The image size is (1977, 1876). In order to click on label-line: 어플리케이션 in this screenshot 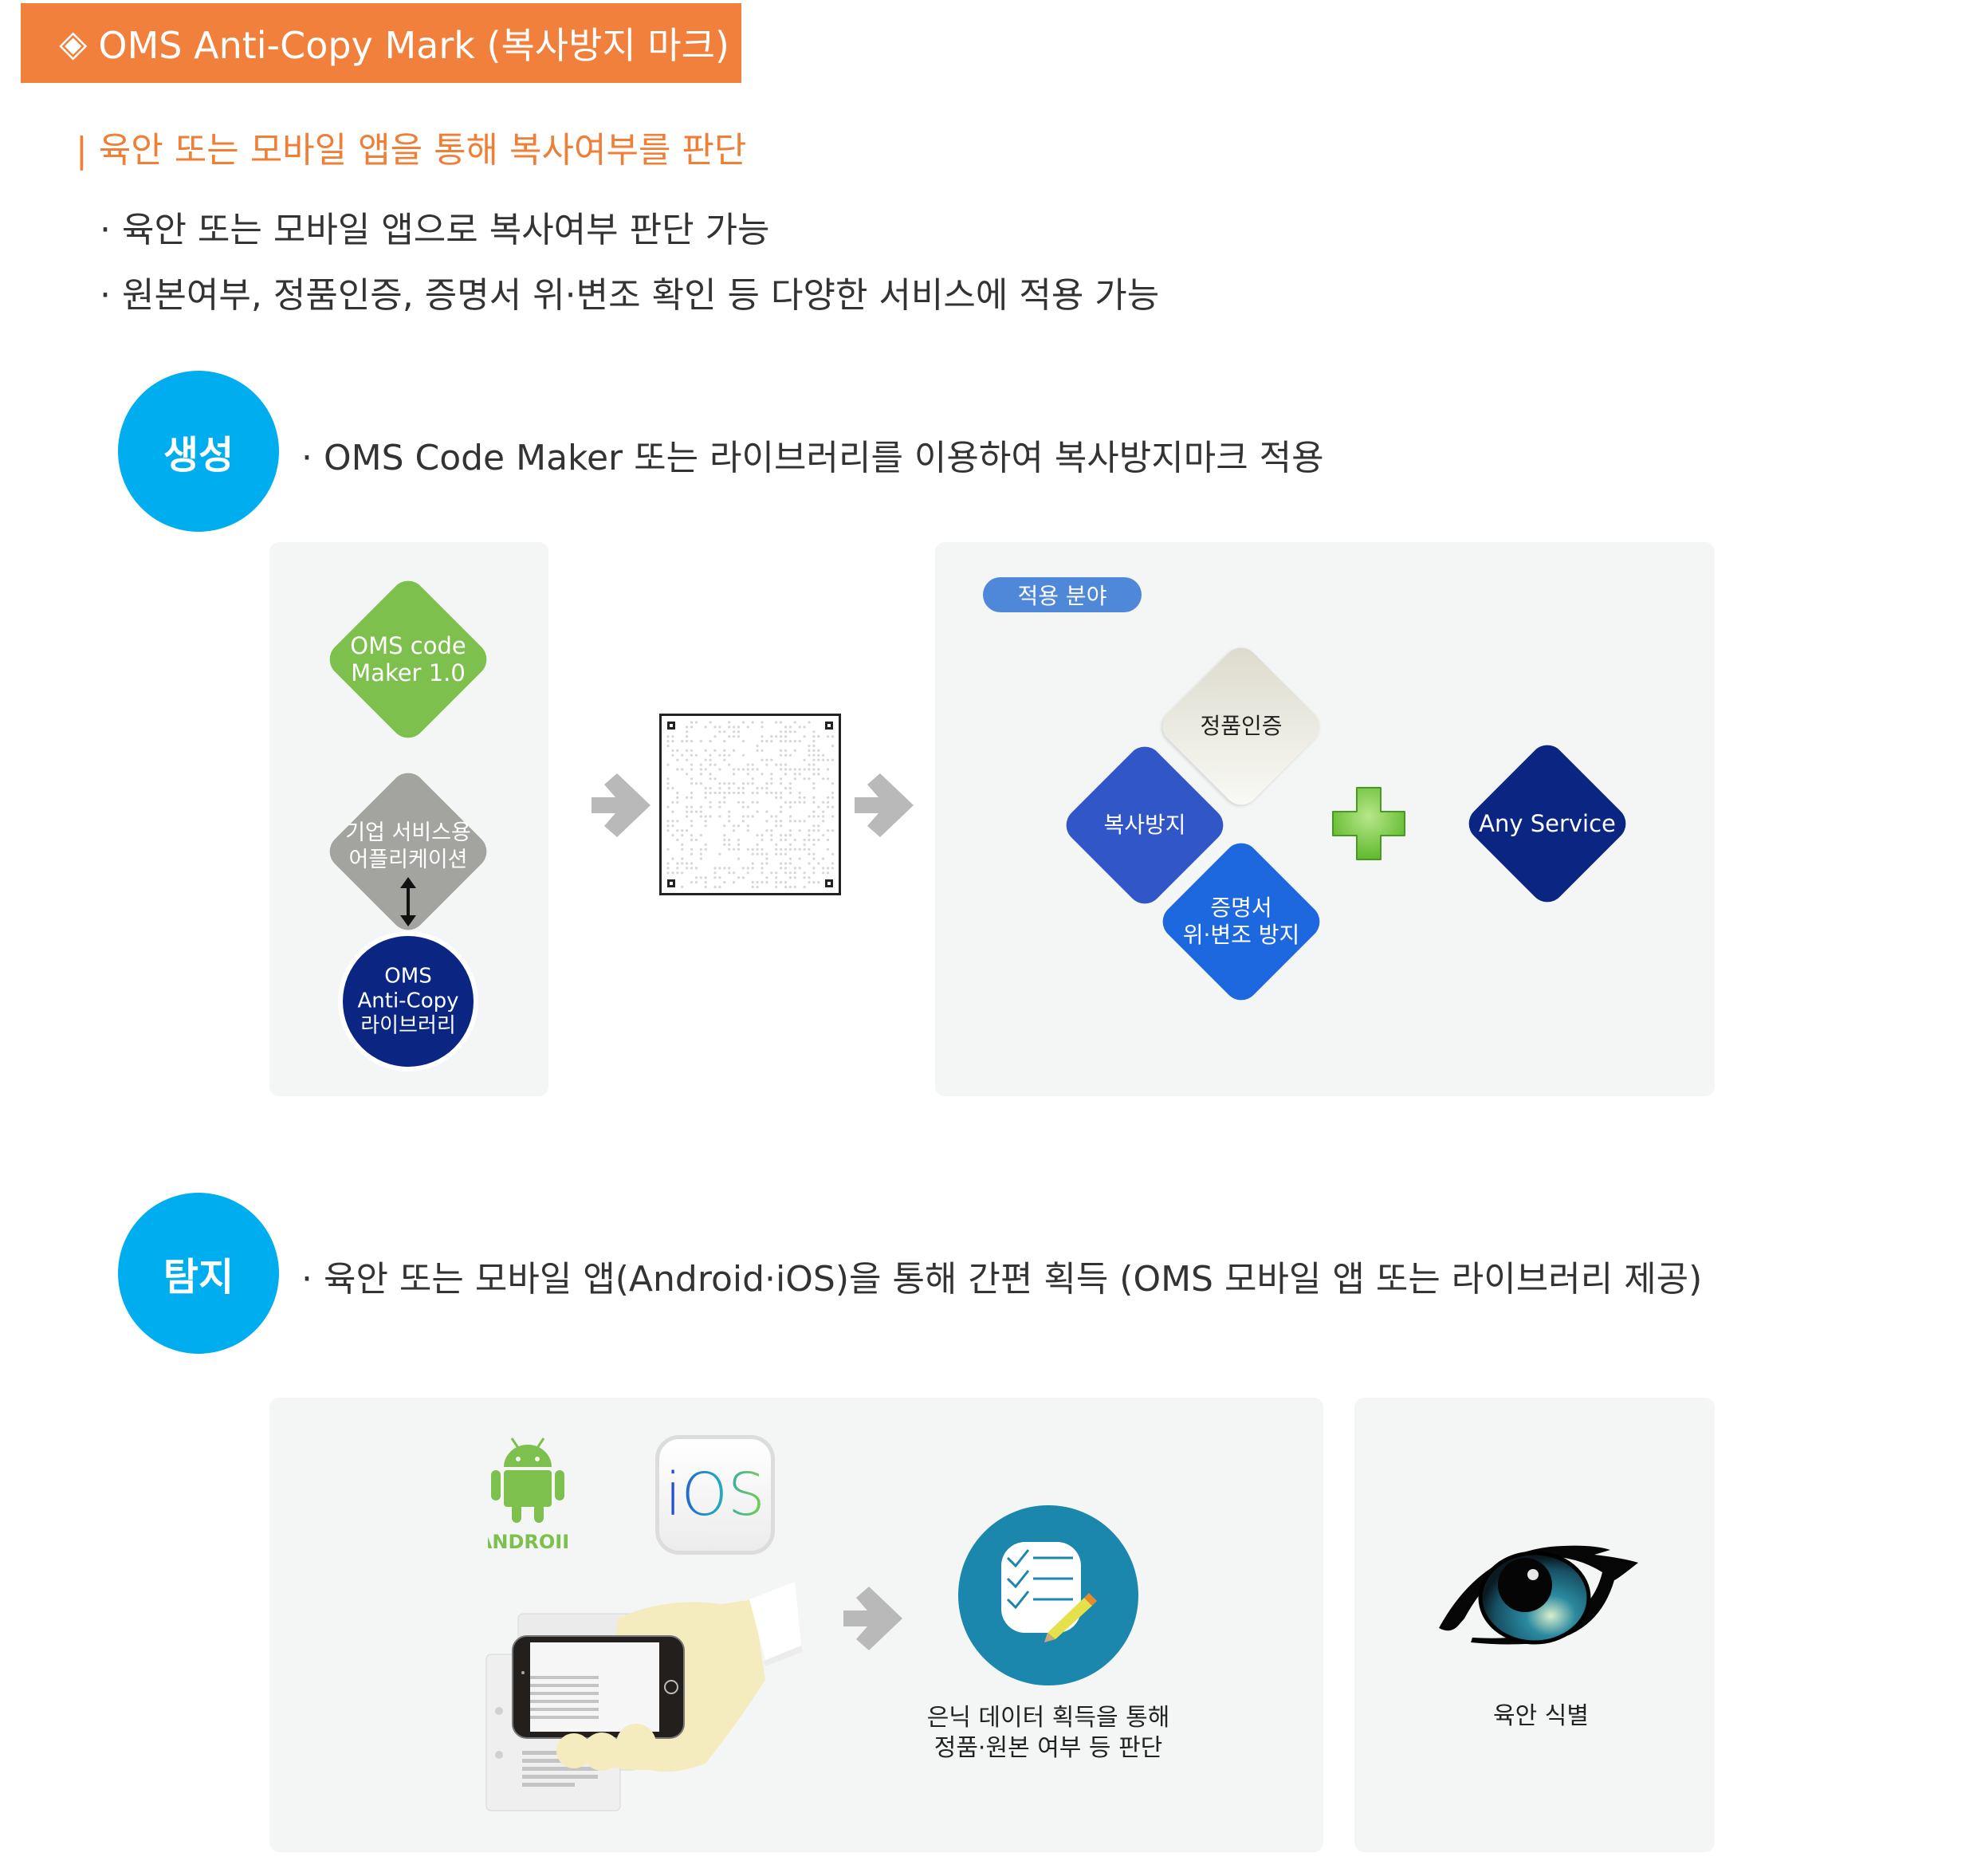, I will do `click(408, 860)`.